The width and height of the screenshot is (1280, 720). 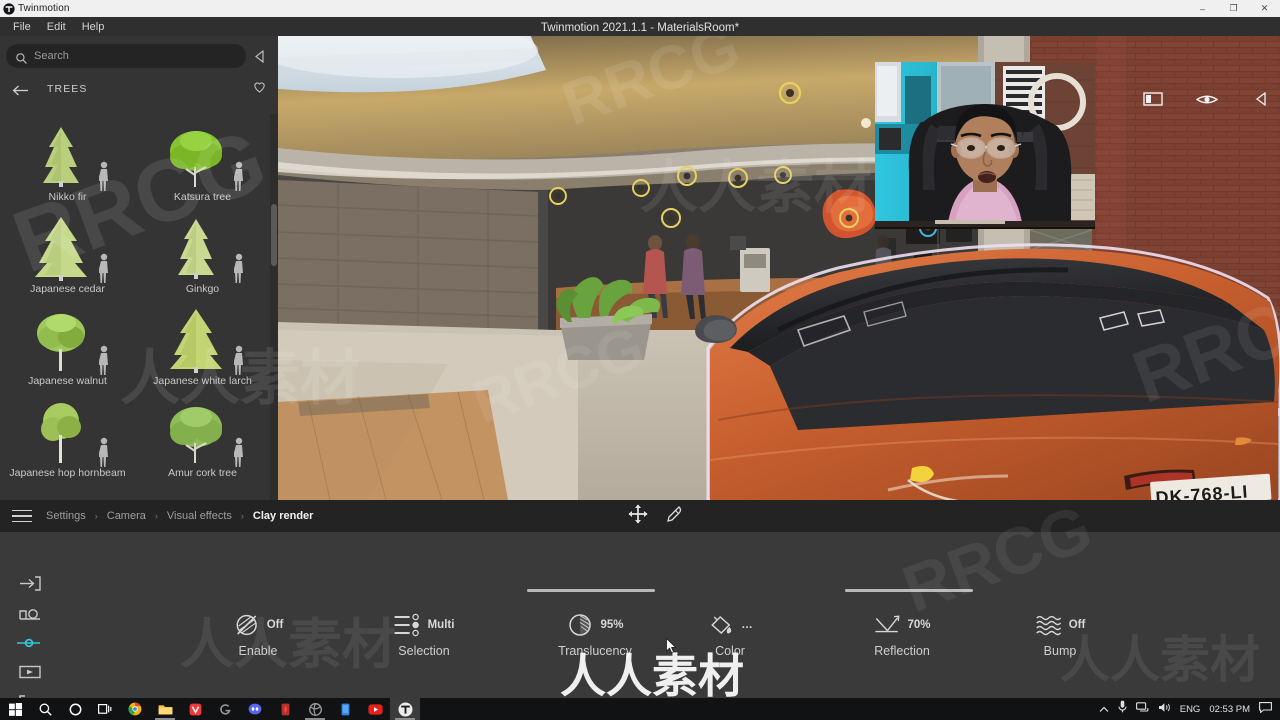 What do you see at coordinates (1265, 709) in the screenshot?
I see `action-center-icon` at bounding box center [1265, 709].